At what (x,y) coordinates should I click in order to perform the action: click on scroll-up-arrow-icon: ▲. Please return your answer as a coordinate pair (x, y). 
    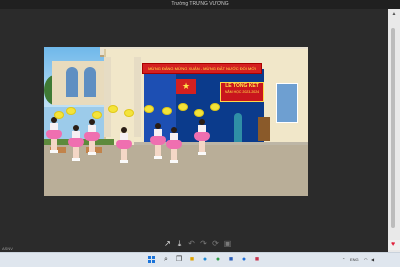
    Looking at the image, I should click on (394, 14).